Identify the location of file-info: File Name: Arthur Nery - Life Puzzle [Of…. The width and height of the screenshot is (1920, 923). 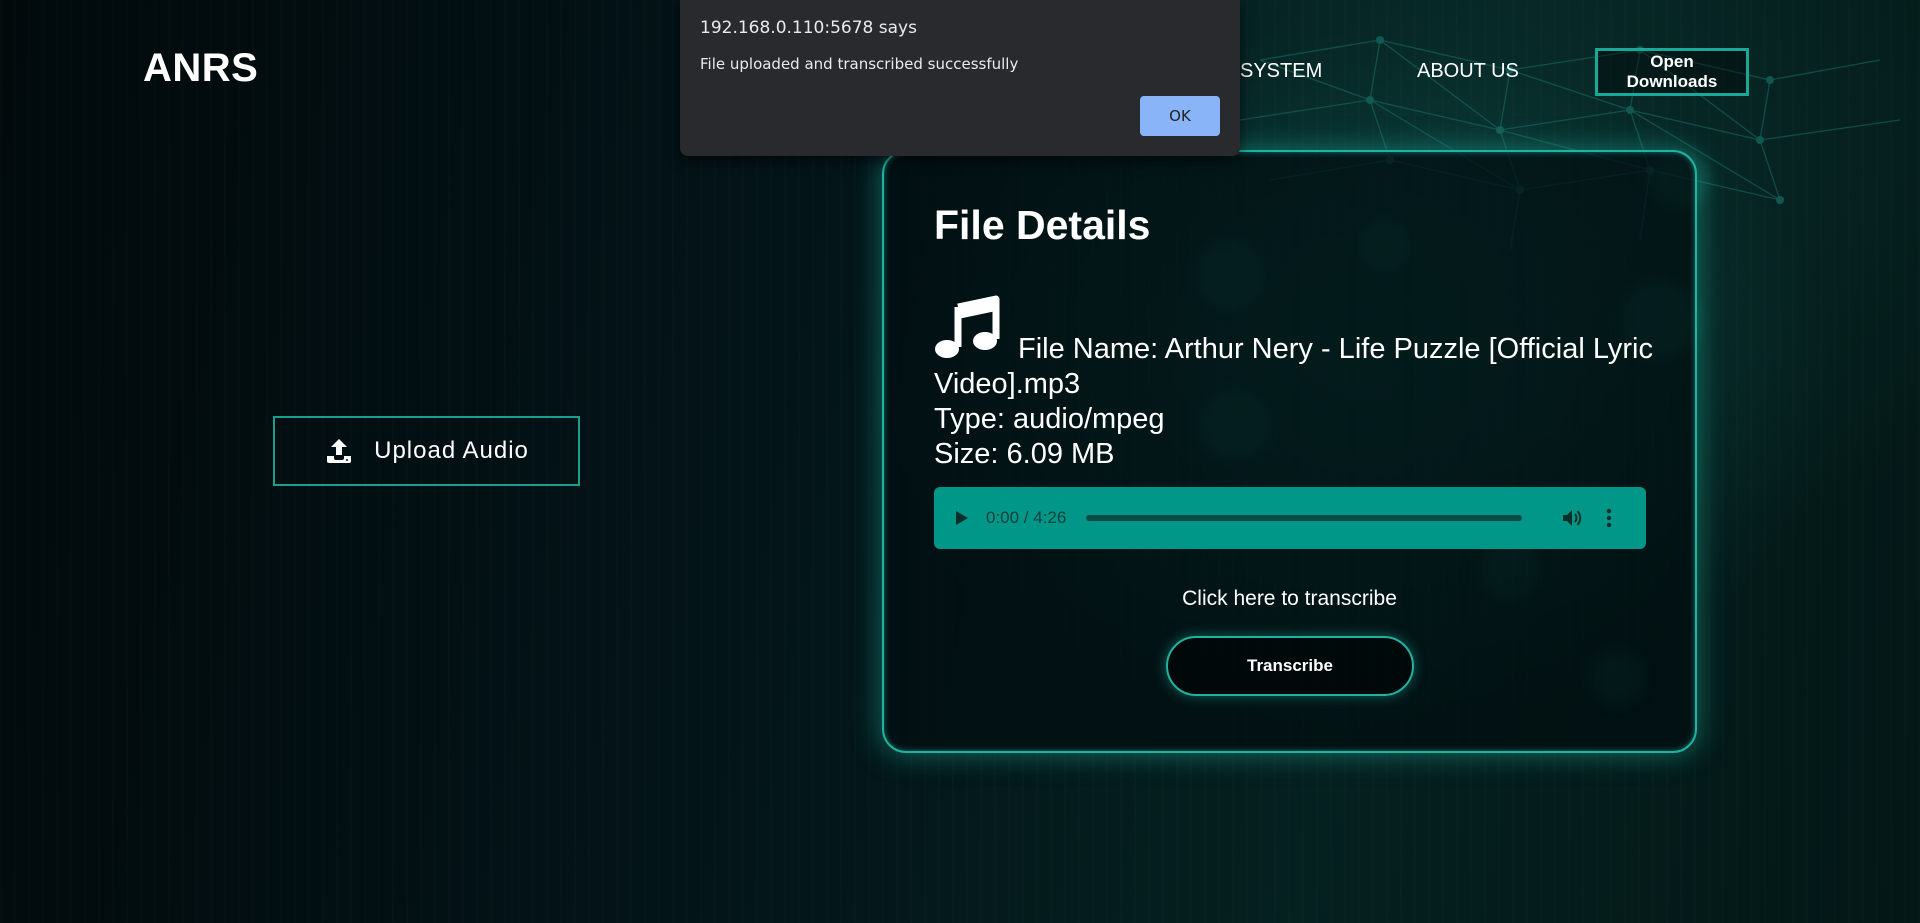
(1294, 383).